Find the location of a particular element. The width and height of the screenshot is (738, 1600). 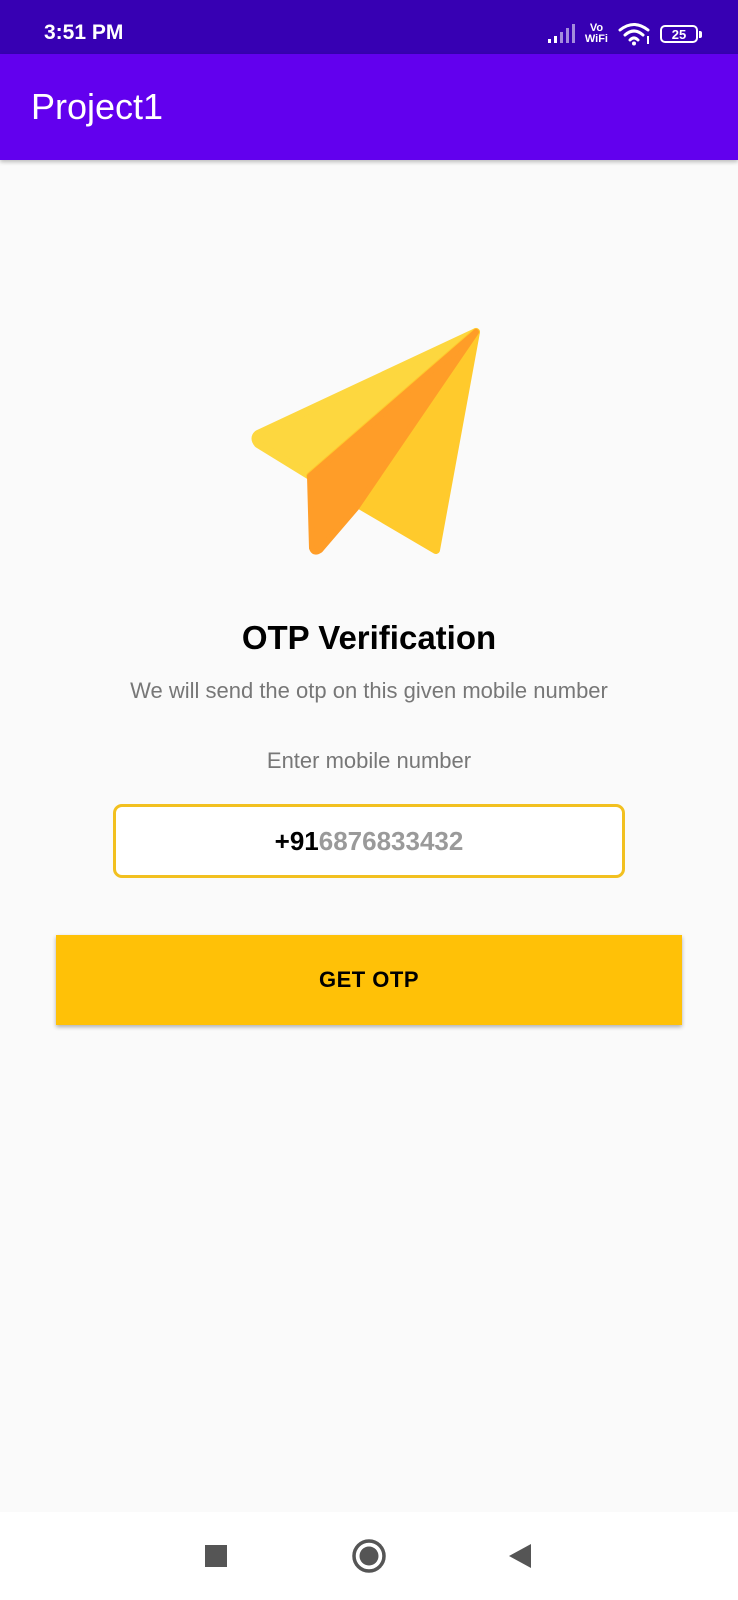

battery-icon: 25 is located at coordinates (681, 34).